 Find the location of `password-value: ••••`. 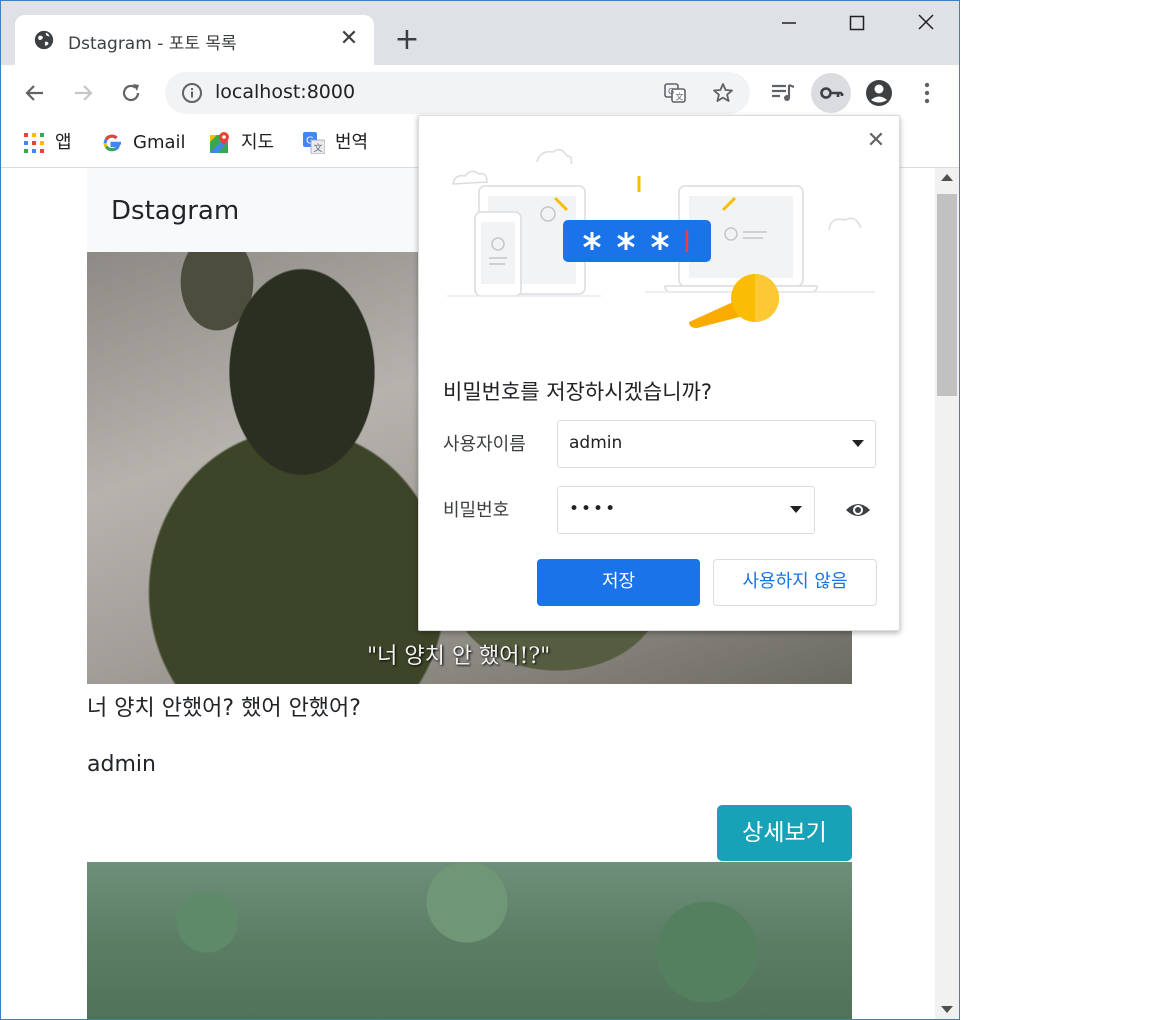

password-value: •••• is located at coordinates (593, 509).